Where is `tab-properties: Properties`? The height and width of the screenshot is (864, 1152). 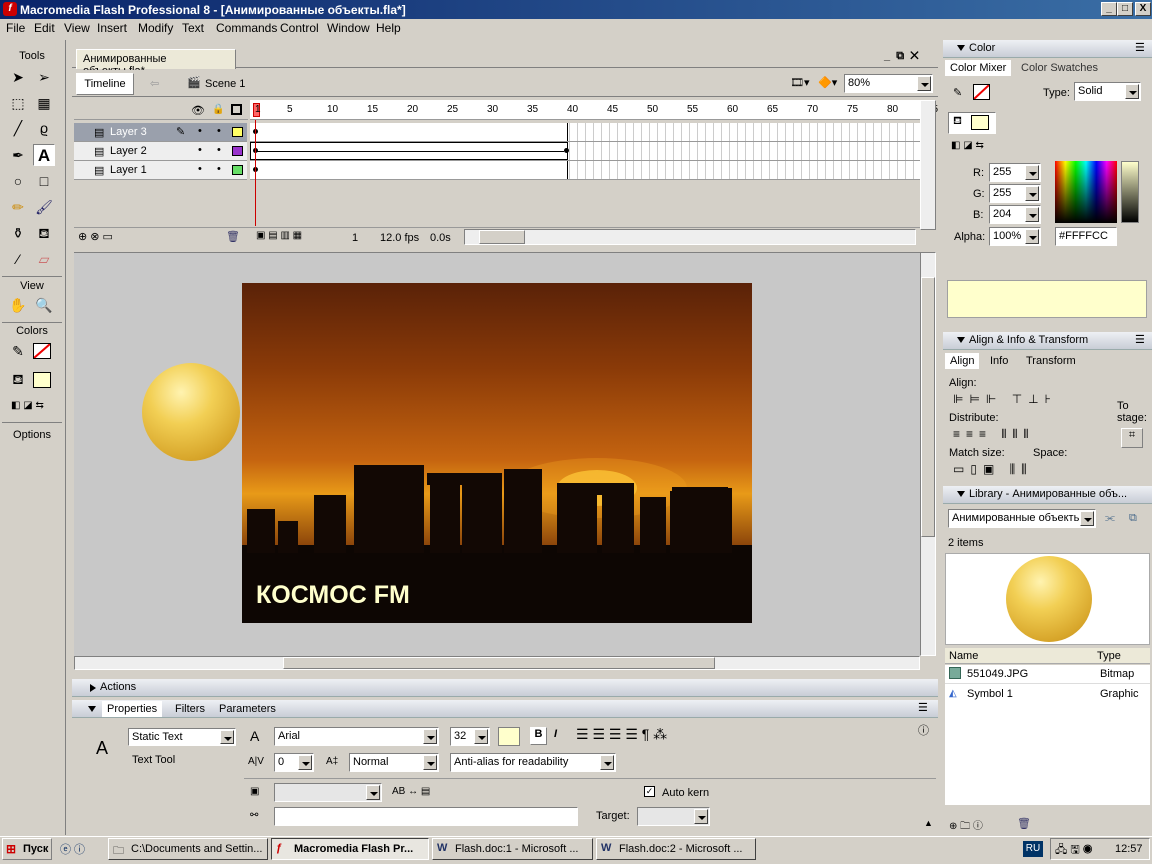 tab-properties: Properties is located at coordinates (132, 709).